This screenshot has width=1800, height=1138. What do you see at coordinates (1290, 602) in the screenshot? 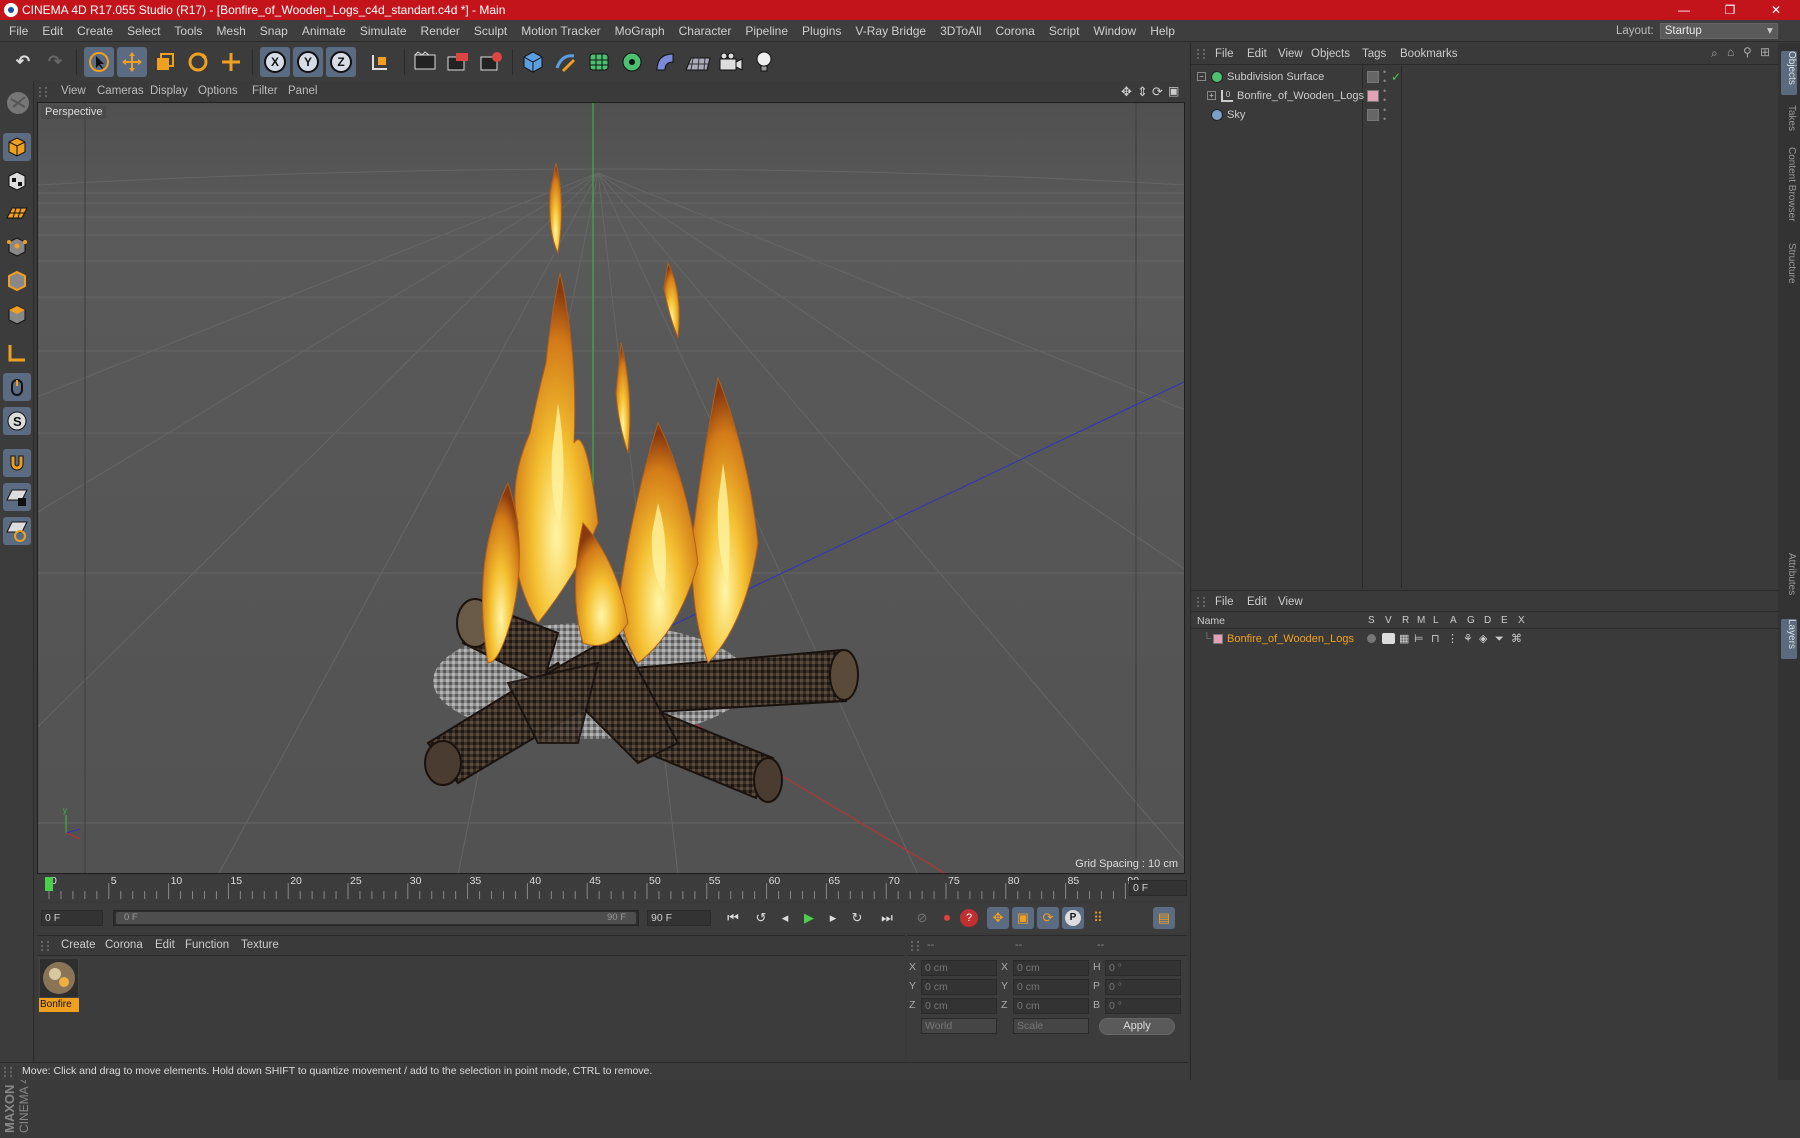
I see `layer-menu-view: View` at bounding box center [1290, 602].